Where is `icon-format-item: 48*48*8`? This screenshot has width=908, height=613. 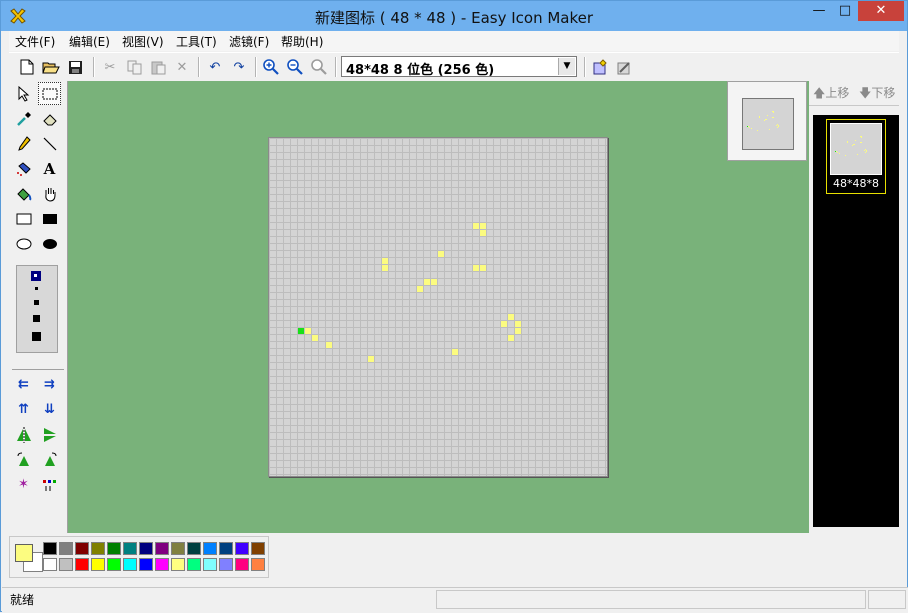 icon-format-item: 48*48*8 is located at coordinates (856, 156).